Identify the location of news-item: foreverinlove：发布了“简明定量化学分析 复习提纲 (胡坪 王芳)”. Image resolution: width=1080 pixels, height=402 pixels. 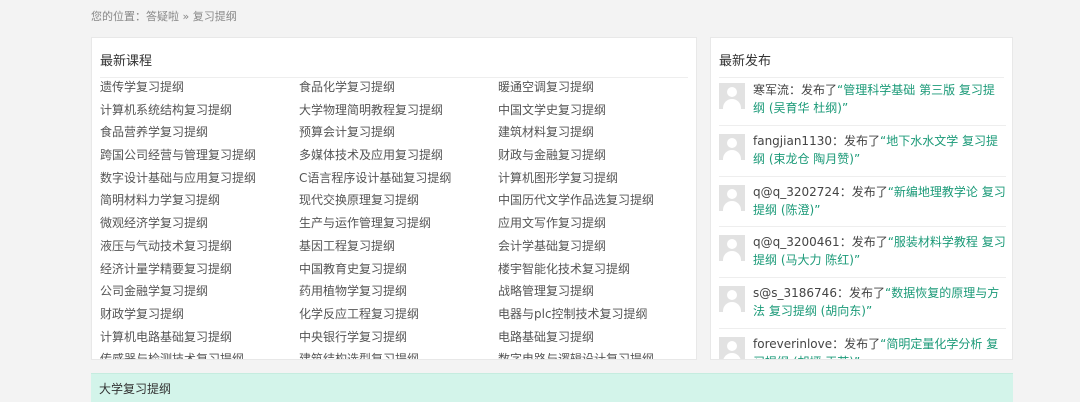
(862, 344).